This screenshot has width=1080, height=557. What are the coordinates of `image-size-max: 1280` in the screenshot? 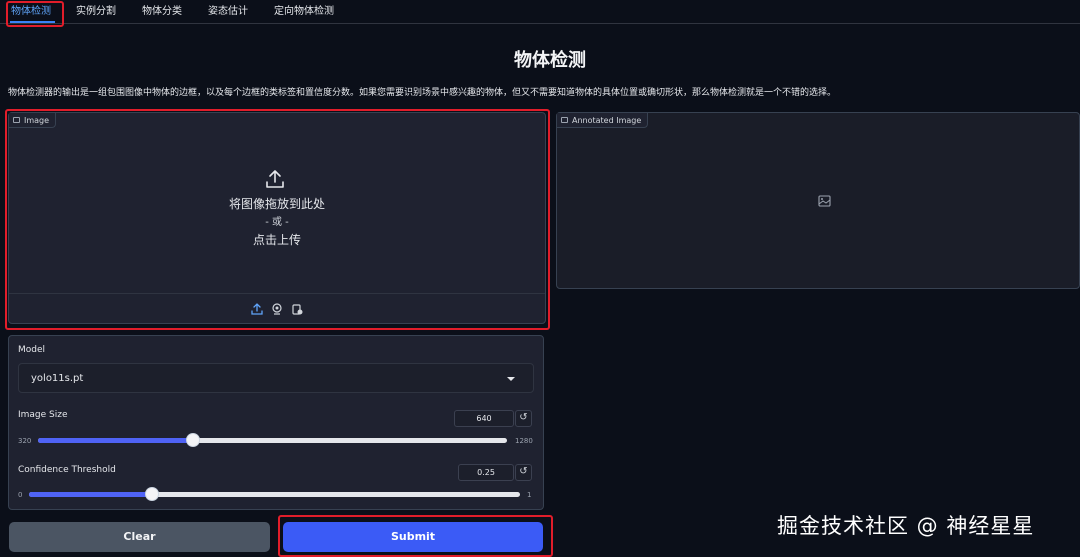 It's located at (524, 441).